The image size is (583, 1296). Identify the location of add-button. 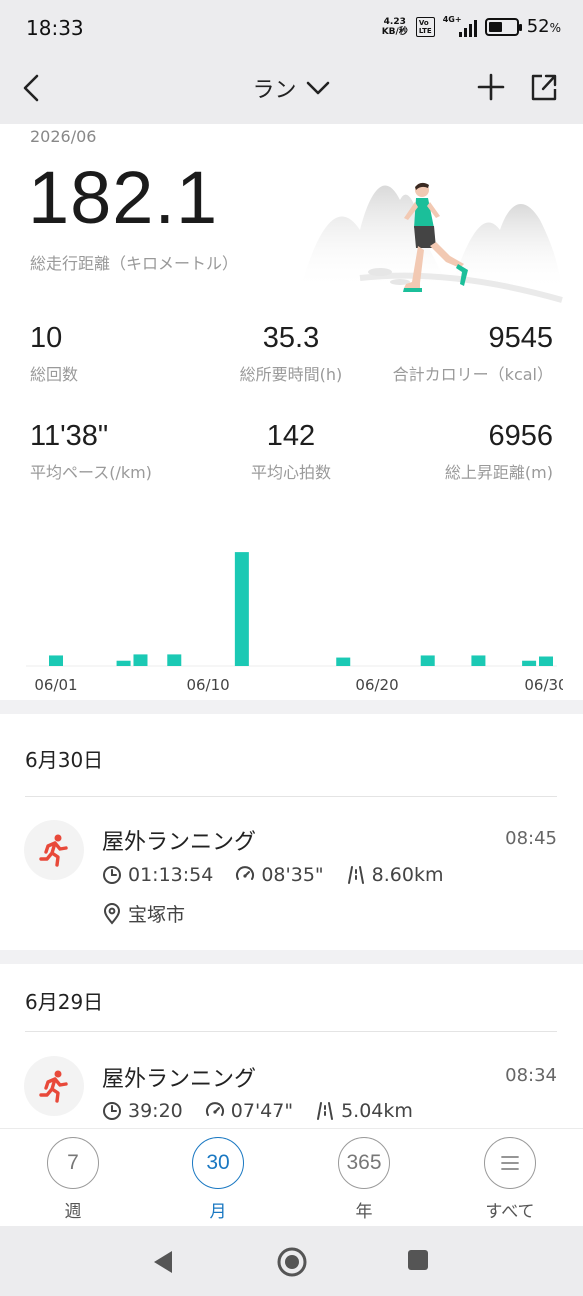
(491, 87).